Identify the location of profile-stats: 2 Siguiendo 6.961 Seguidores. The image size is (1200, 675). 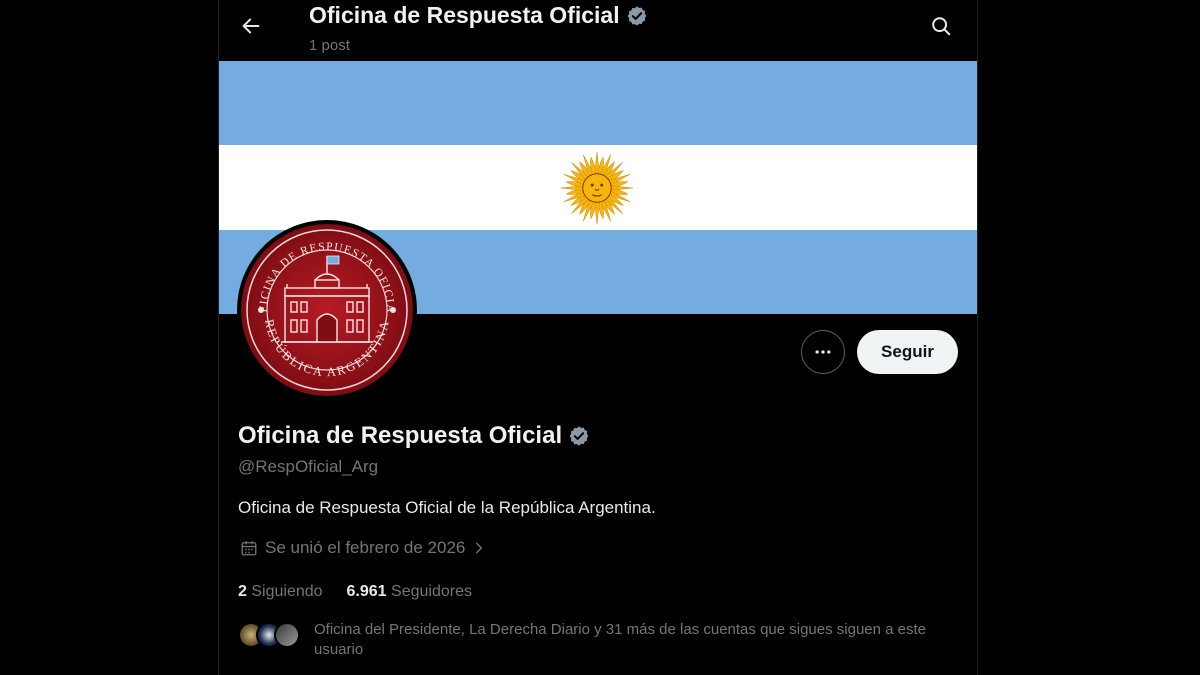
(355, 592).